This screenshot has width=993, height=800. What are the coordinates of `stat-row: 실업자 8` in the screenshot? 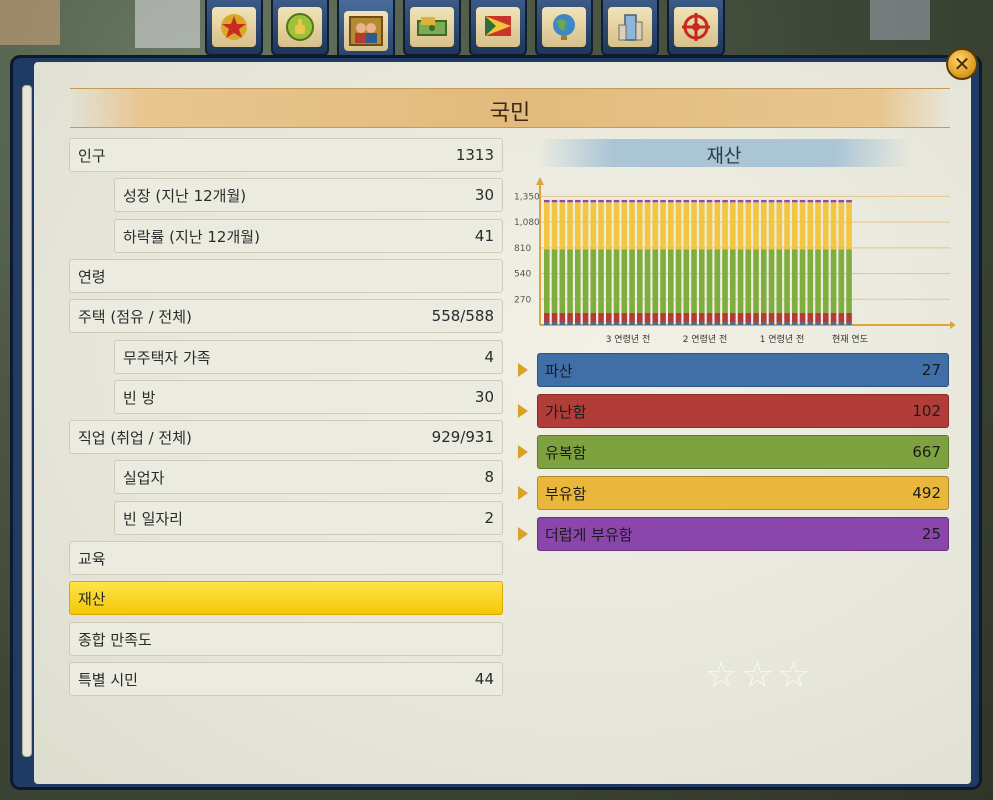 It's located at (308, 477).